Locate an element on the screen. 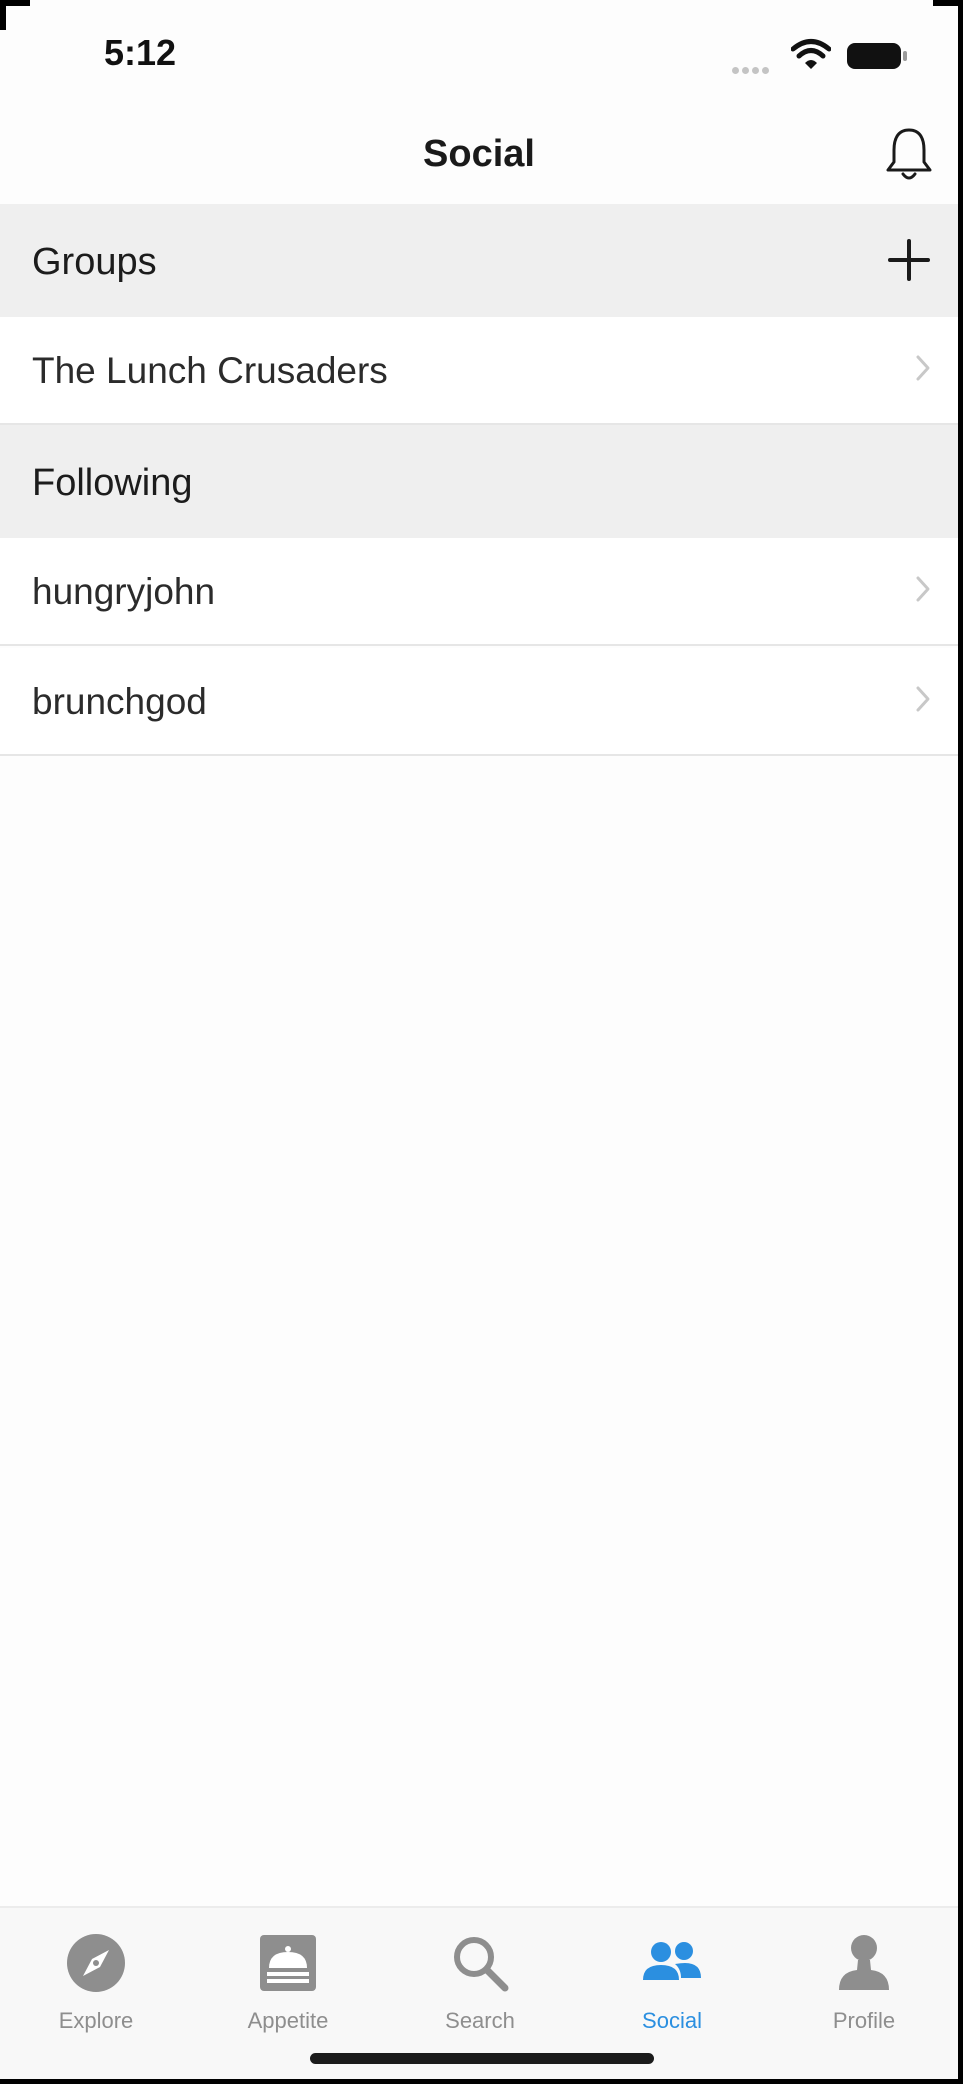 Image resolution: width=963 pixels, height=2084 pixels. following-section-header: Following is located at coordinates (479, 481).